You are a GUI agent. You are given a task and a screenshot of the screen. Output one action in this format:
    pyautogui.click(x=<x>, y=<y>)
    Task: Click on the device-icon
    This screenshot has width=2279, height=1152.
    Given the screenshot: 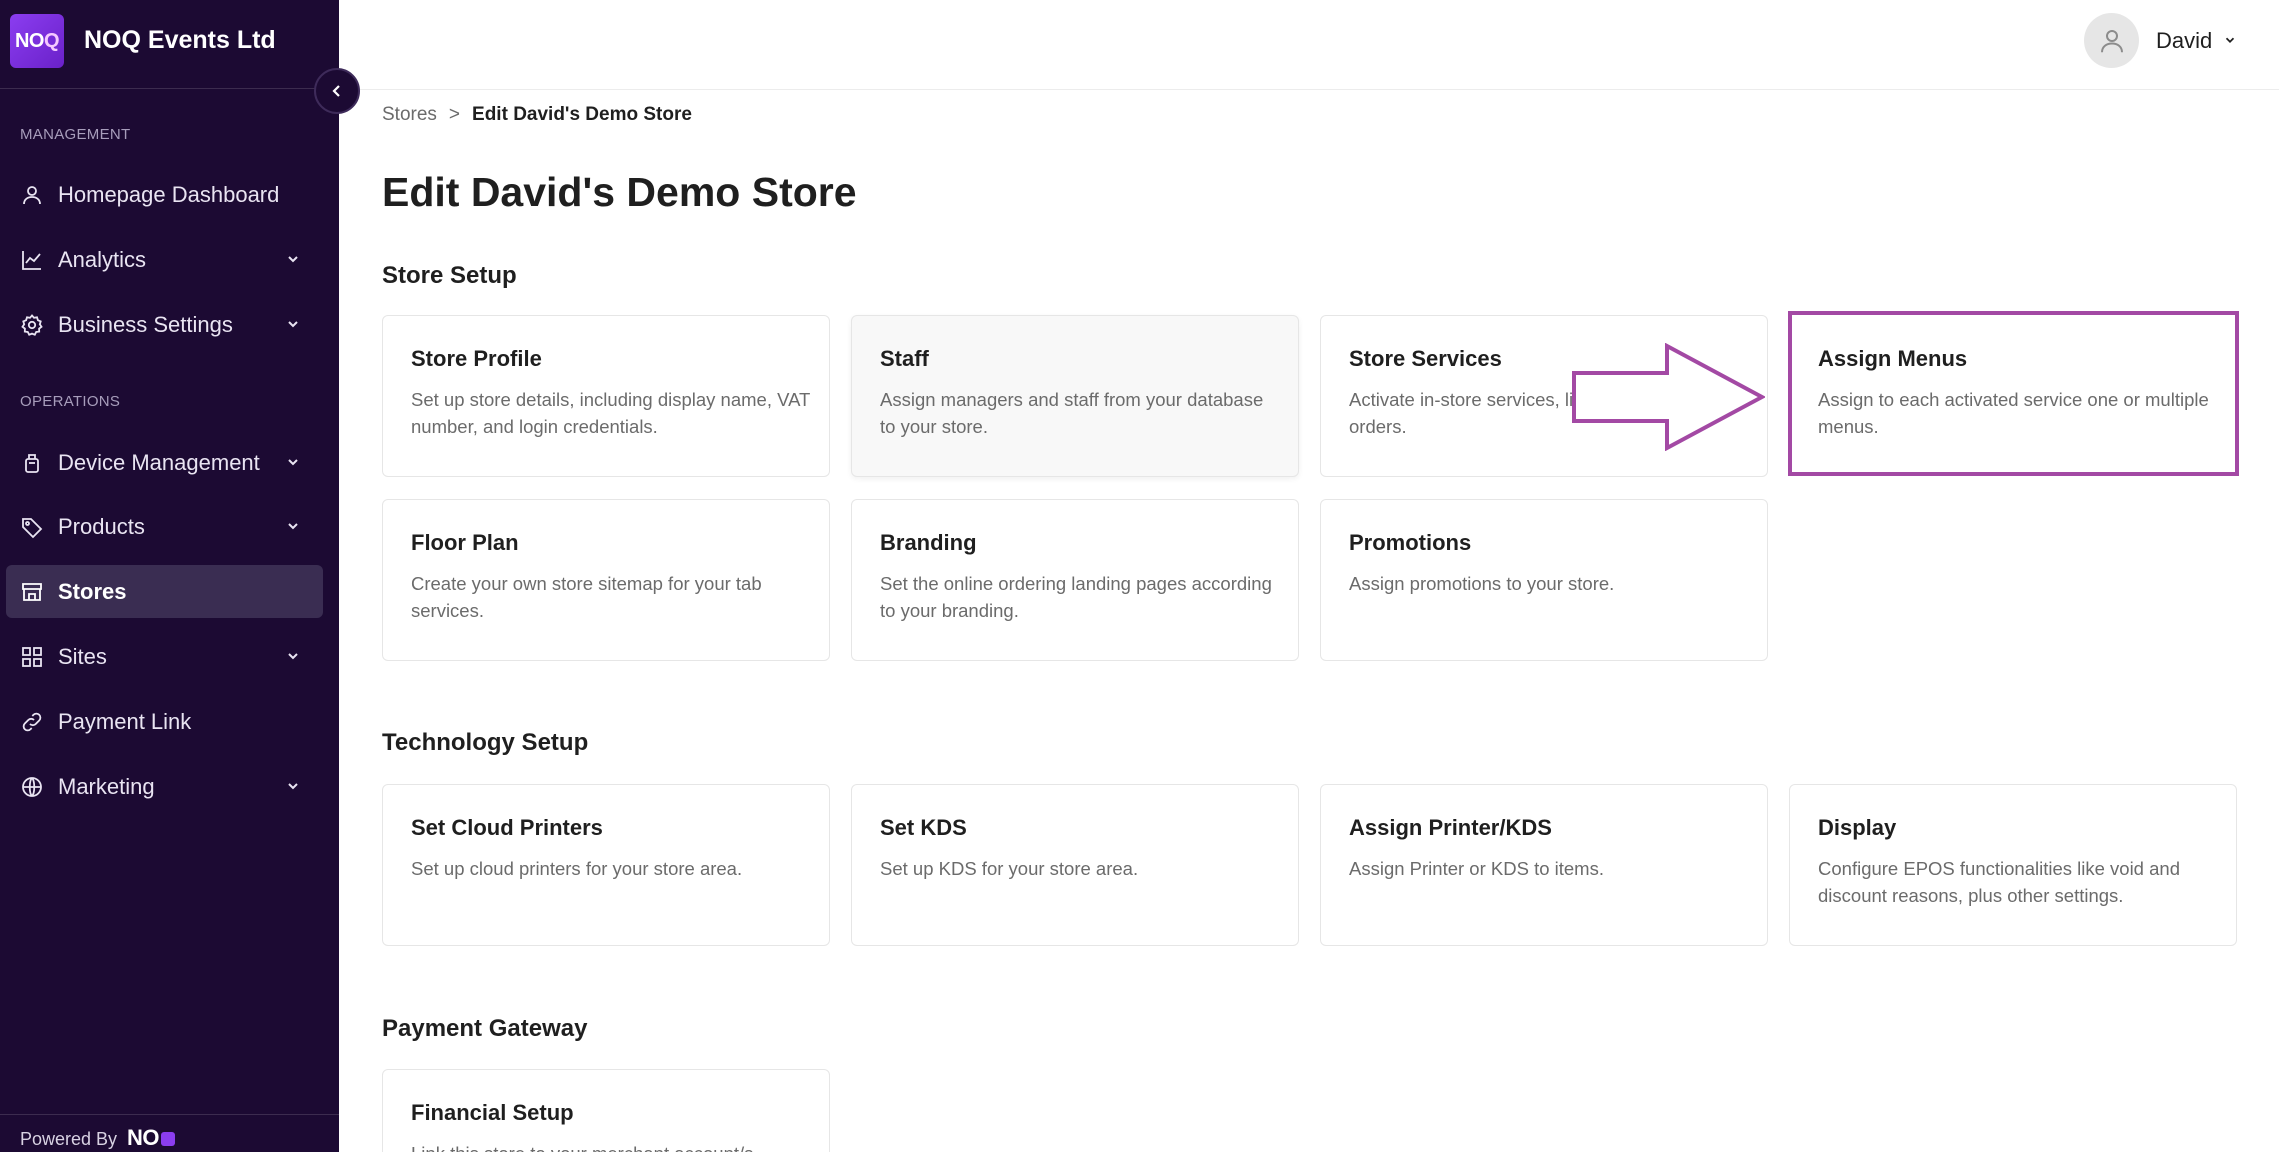 What is the action you would take?
    pyautogui.click(x=32, y=463)
    